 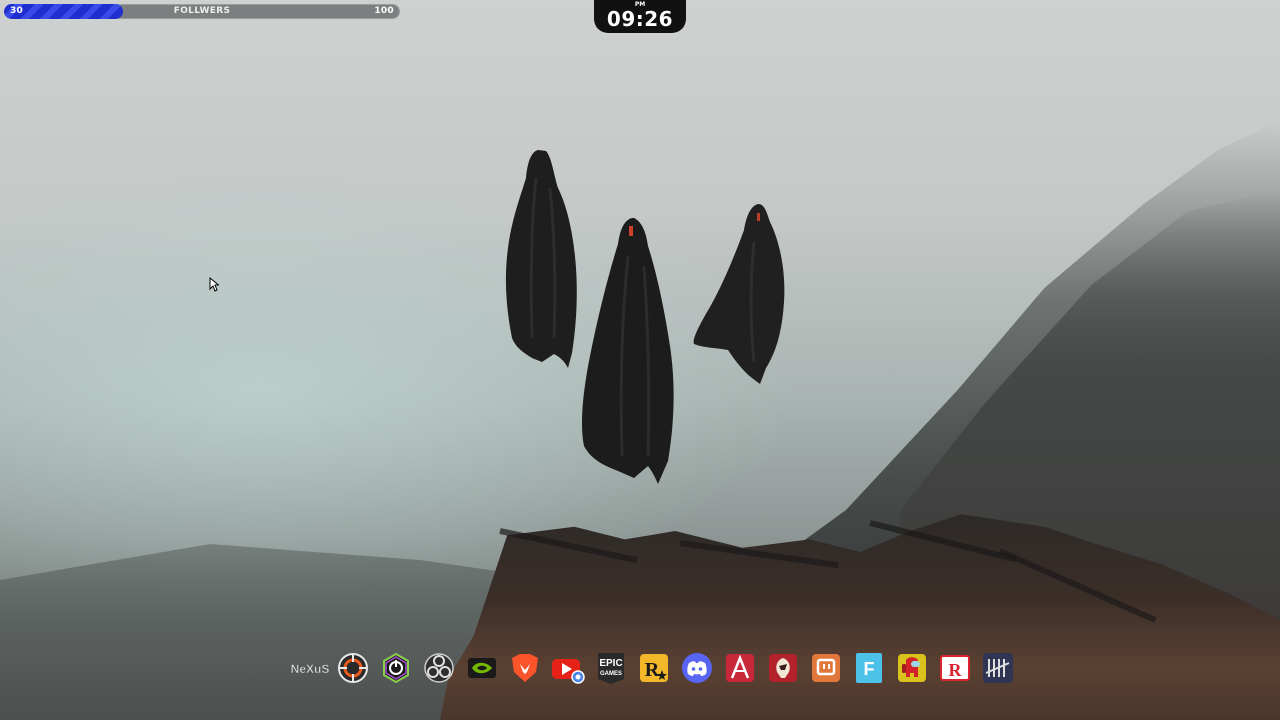 I want to click on app-dock: NeXuS EPIC GAMES R F R, so click(x=653, y=668).